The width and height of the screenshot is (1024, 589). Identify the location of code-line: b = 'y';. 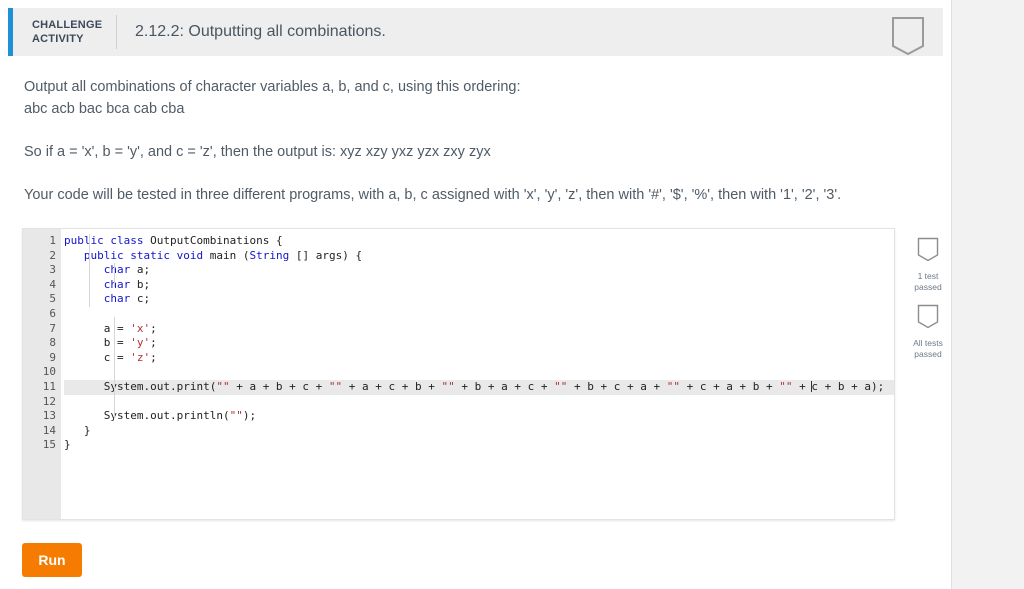
(479, 343).